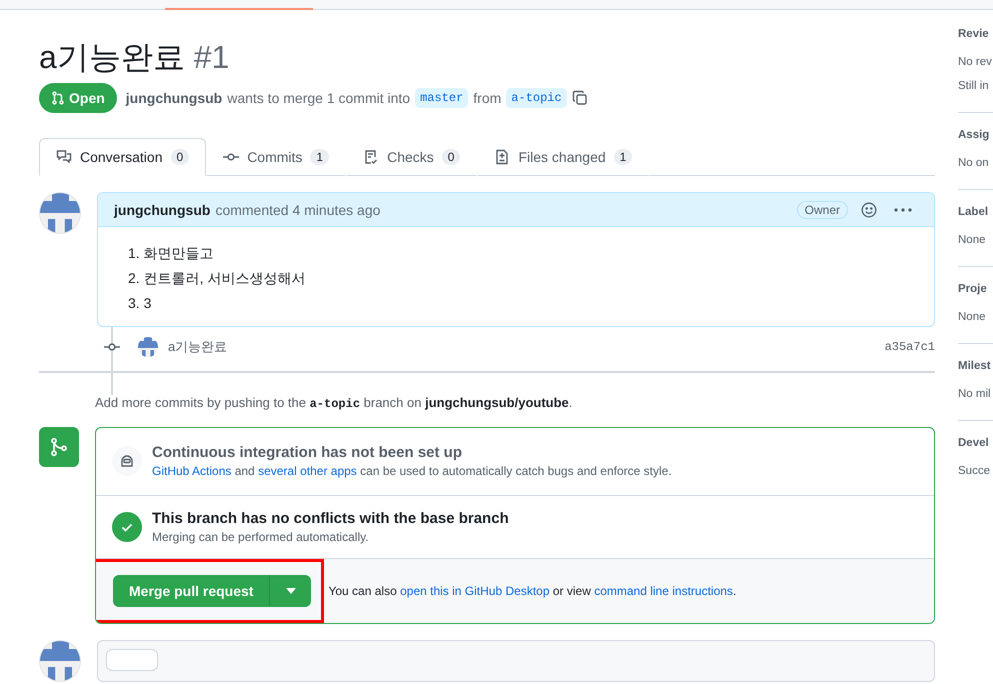 This screenshot has width=993, height=684. I want to click on speech-bubbles-icon, so click(64, 157).